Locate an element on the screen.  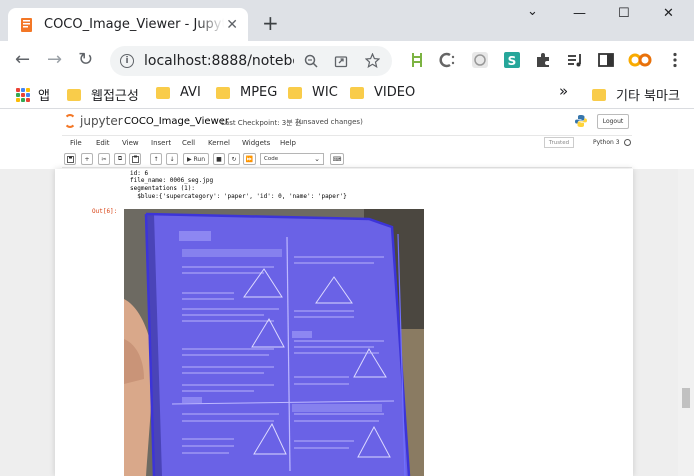
bookmark-folder-video: VIDEO is located at coordinates (382, 92).